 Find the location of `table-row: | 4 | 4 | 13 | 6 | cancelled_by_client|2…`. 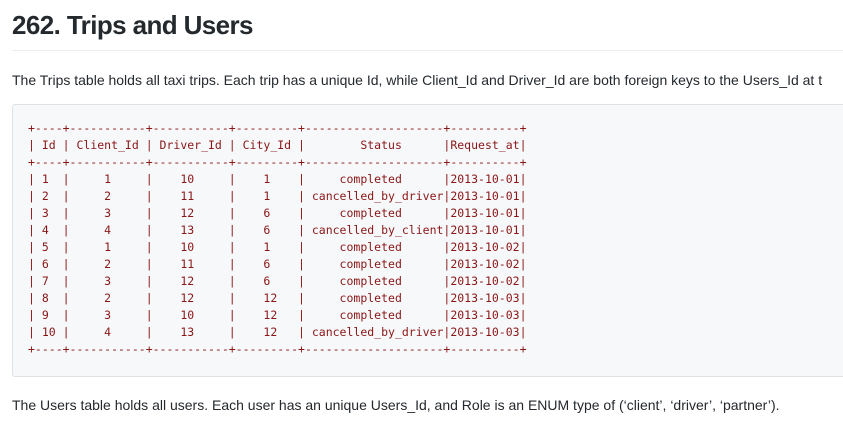

table-row: | 4 | 4 | 13 | 6 | cancelled_by_client|2… is located at coordinates (277, 230).